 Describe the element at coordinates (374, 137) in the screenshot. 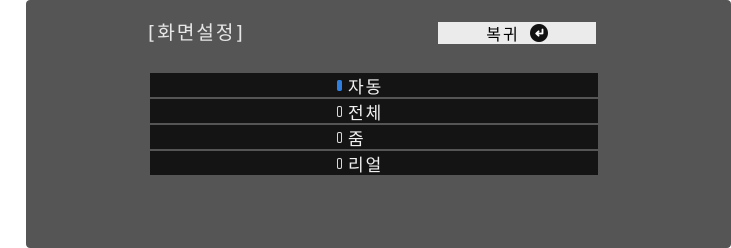

I see `option-zoom: 줌` at that location.